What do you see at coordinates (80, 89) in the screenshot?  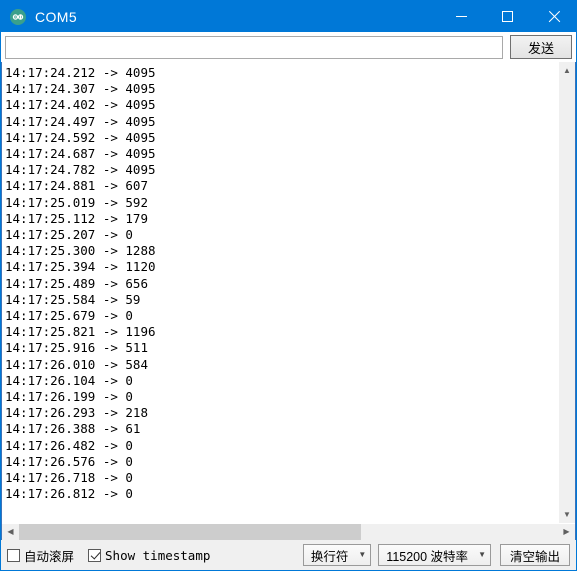 I see `log-line: 14:17:24.307 -> 4095` at bounding box center [80, 89].